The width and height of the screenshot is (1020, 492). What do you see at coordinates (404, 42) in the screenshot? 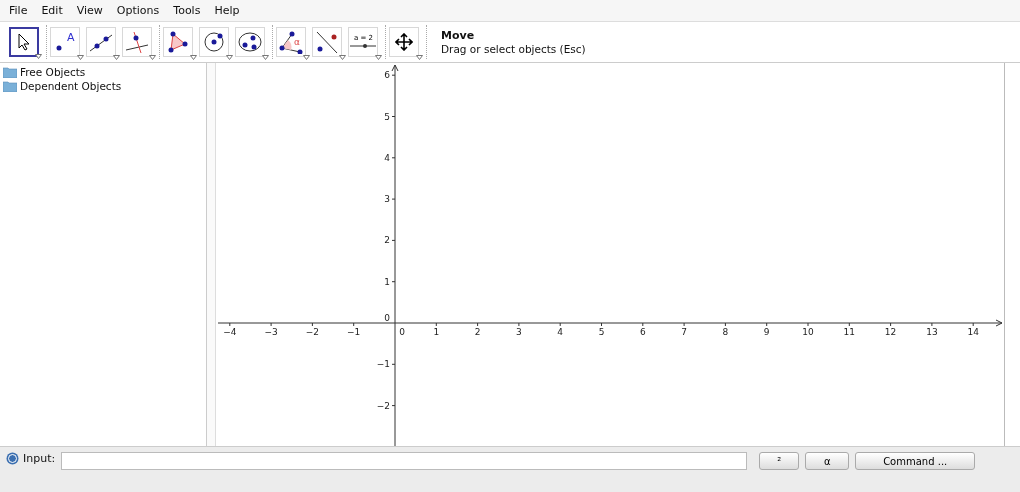
I see `move-arrows-icon` at bounding box center [404, 42].